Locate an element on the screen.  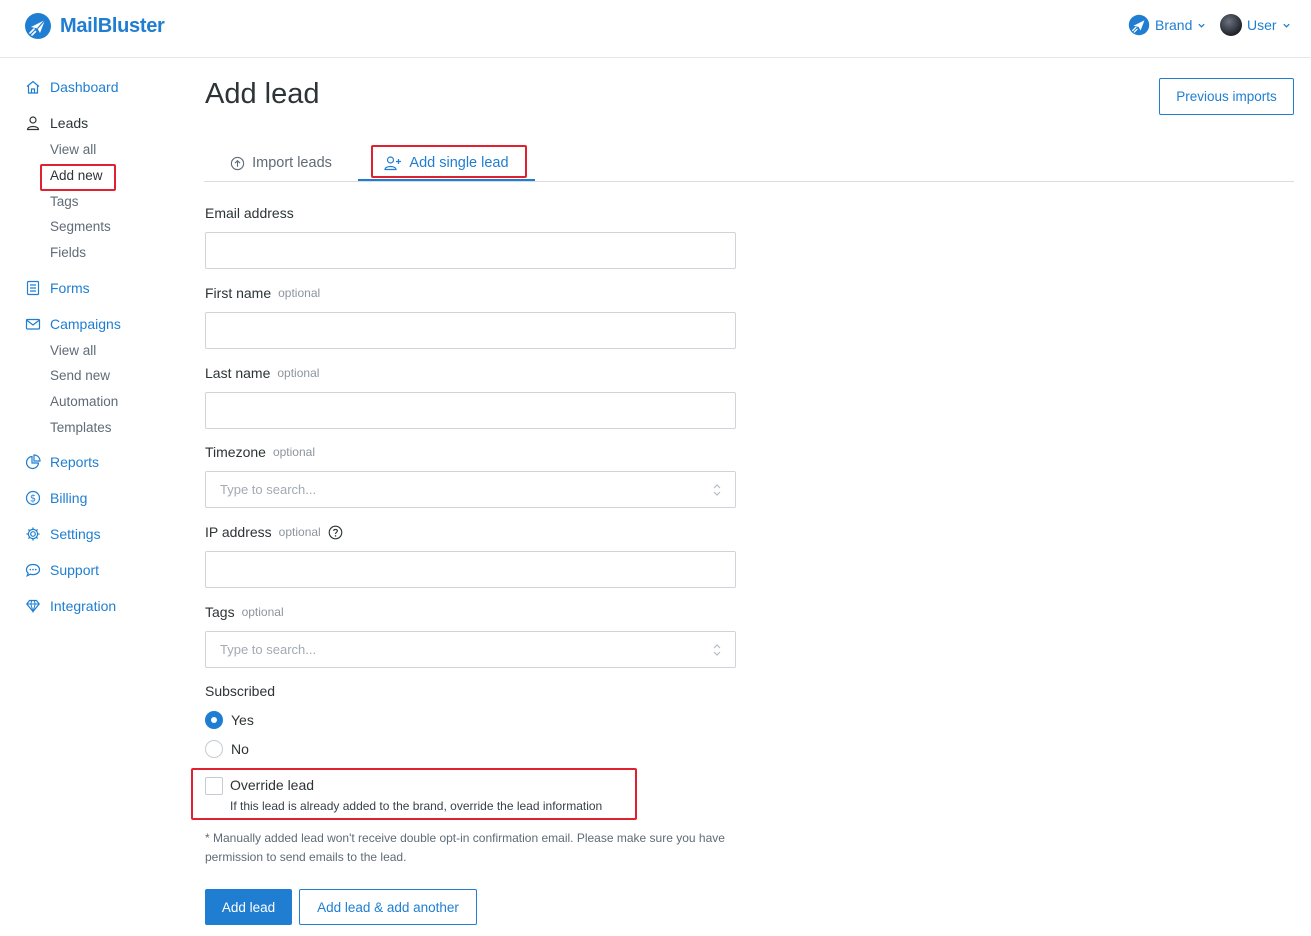
sidebar-item-forms: Forms is located at coordinates (57, 288).